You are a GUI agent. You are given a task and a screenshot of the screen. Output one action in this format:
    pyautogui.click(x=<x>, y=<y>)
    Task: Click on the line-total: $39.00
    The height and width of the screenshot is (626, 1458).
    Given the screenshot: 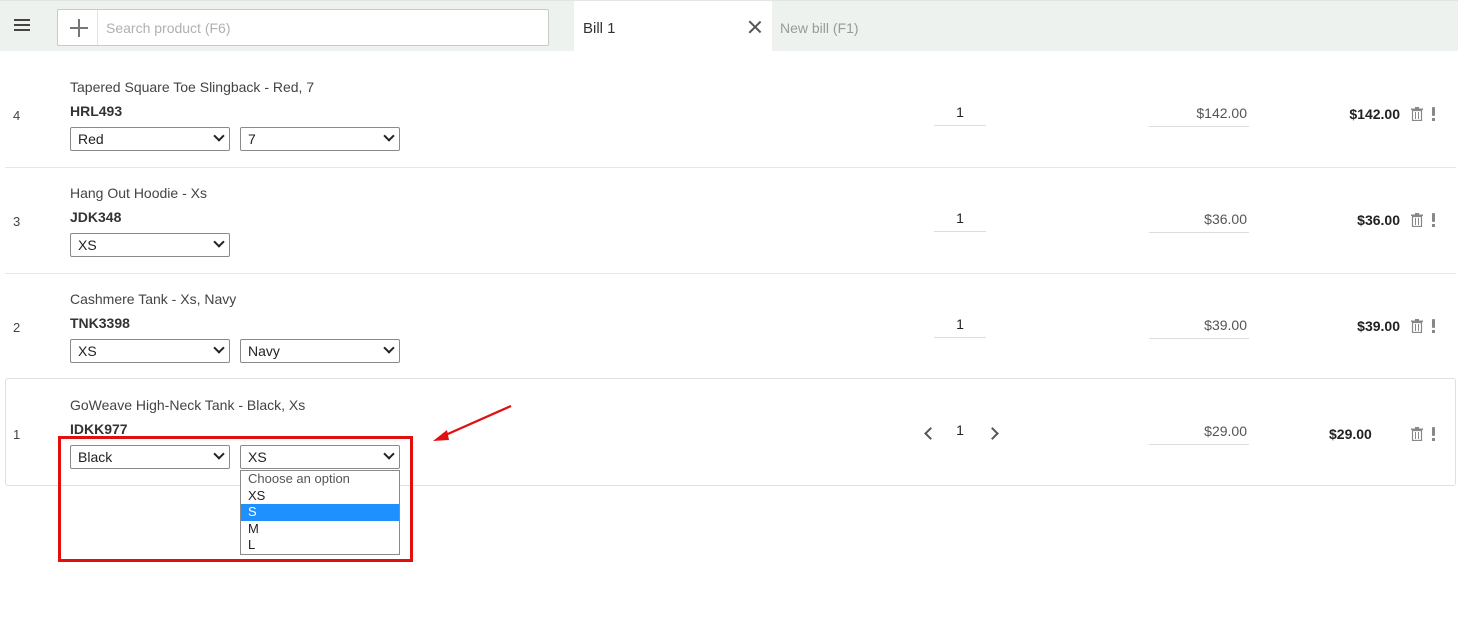 What is the action you would take?
    pyautogui.click(x=1378, y=326)
    